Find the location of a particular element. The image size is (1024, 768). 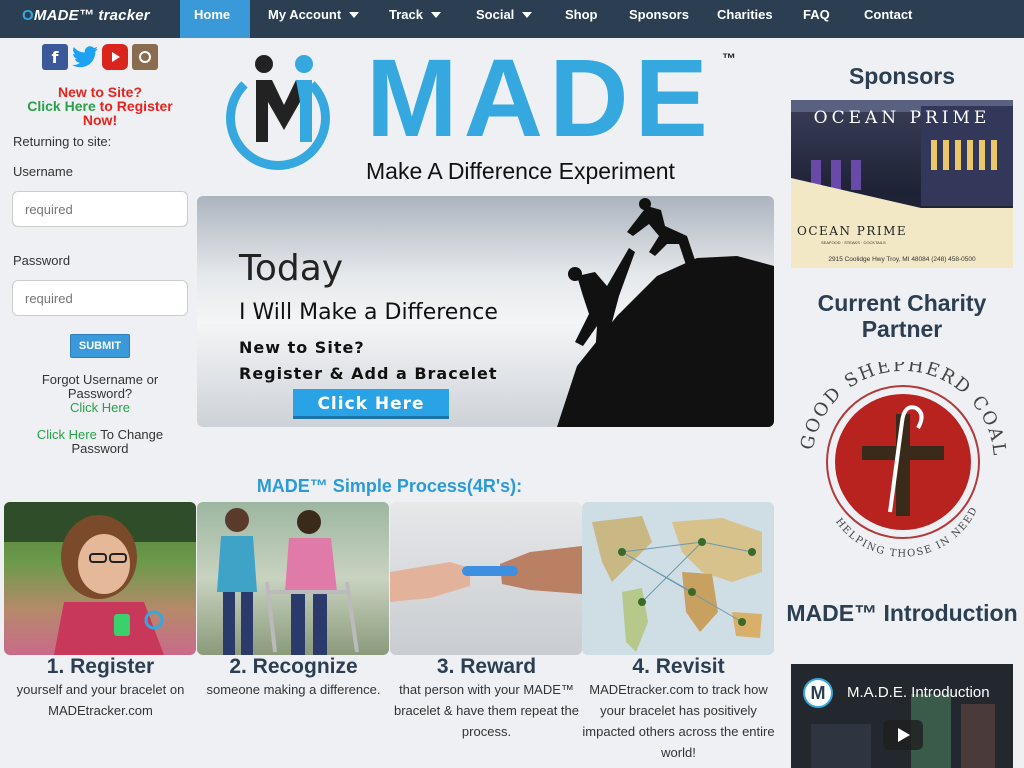

new-to-site-text: New to Site? is located at coordinates (99, 92).